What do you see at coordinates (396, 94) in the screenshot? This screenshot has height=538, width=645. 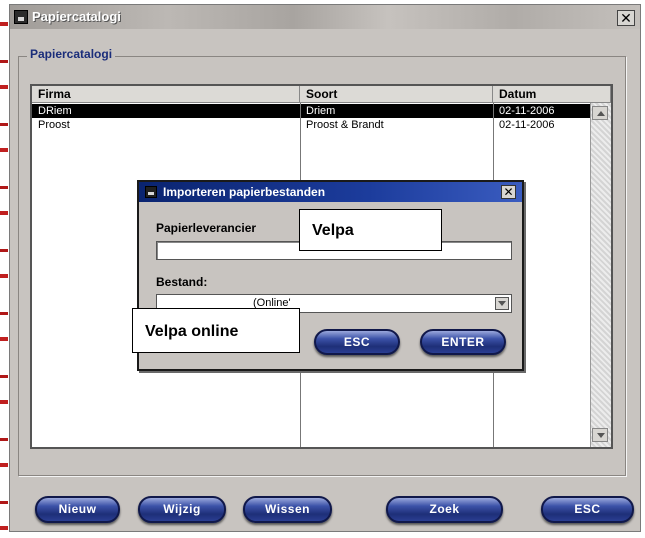 I see `column-header-soort: Soort` at bounding box center [396, 94].